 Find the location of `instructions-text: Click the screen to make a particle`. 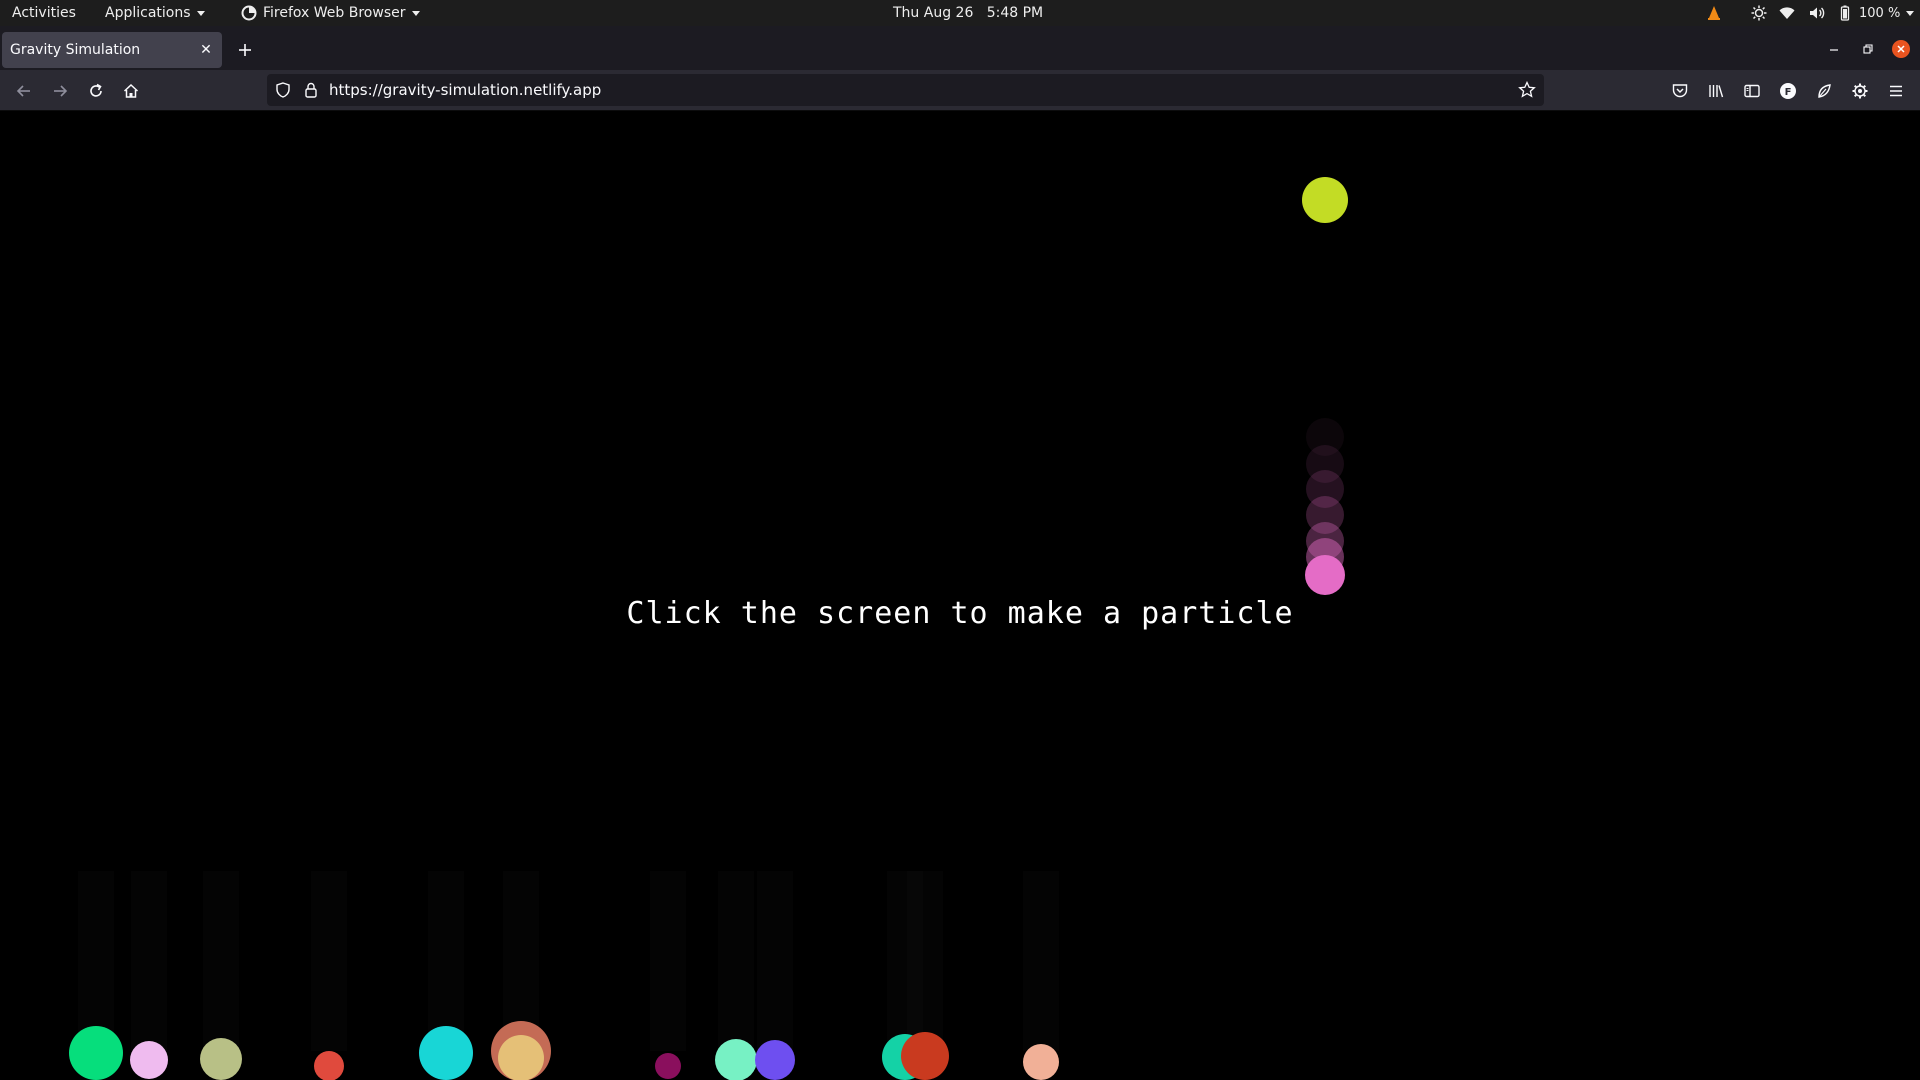

instructions-text: Click the screen to make a particle is located at coordinates (960, 613).